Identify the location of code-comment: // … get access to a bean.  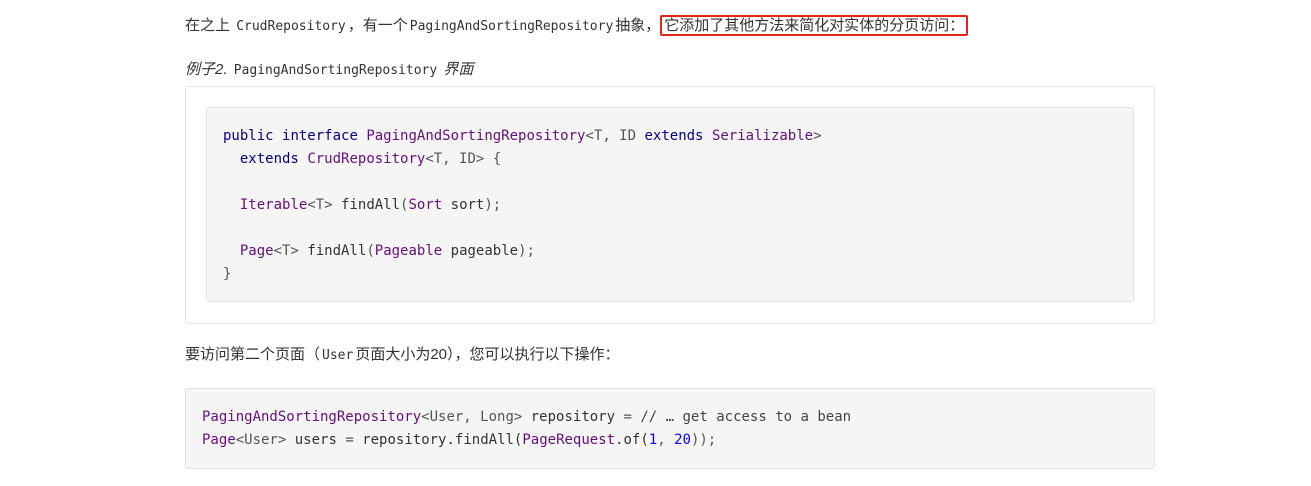
(746, 417).